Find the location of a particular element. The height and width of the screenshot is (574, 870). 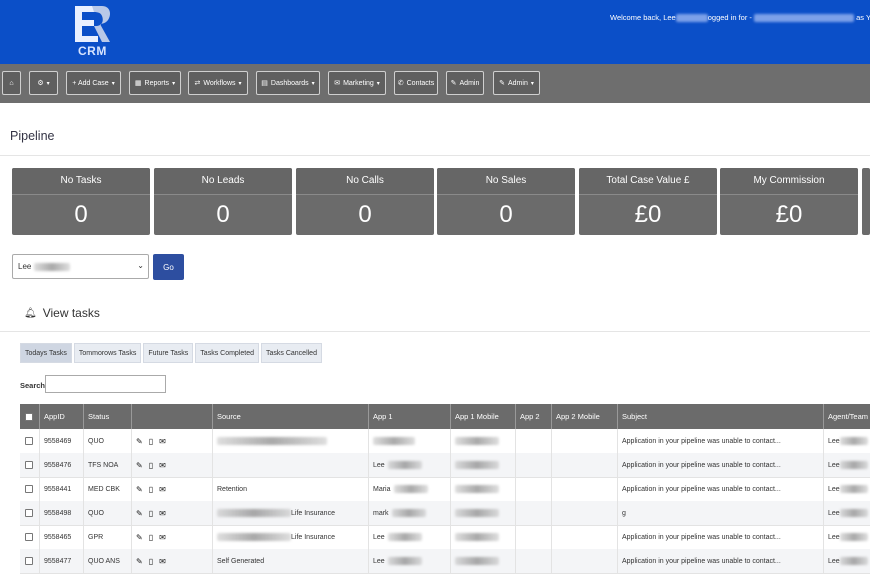

stat-card-partial is located at coordinates (866, 201).